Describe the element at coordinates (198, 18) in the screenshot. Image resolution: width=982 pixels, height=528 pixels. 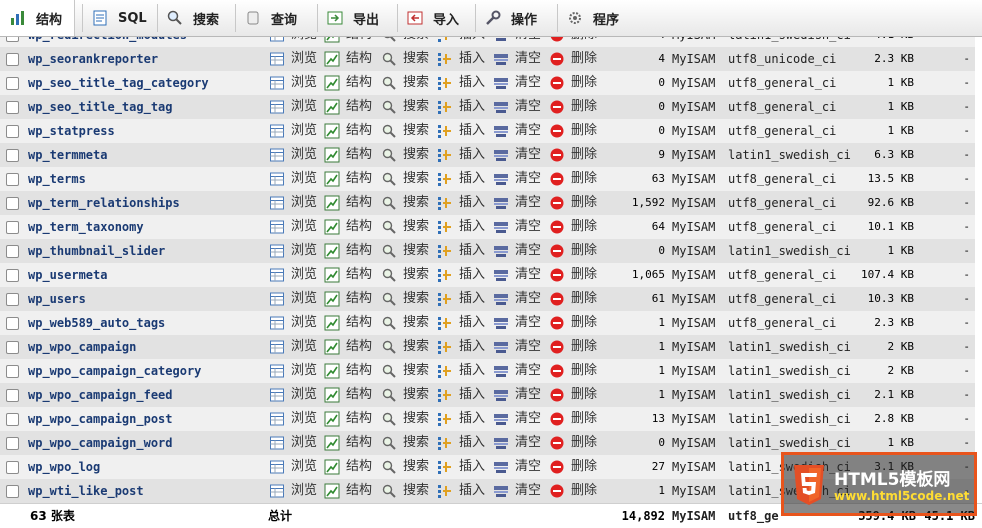
I see `tab-search: 搜索` at that location.